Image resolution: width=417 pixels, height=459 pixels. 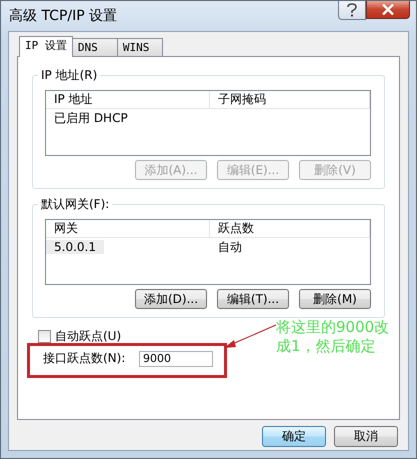 I want to click on group-label: 默认网关(F):, so click(x=75, y=204).